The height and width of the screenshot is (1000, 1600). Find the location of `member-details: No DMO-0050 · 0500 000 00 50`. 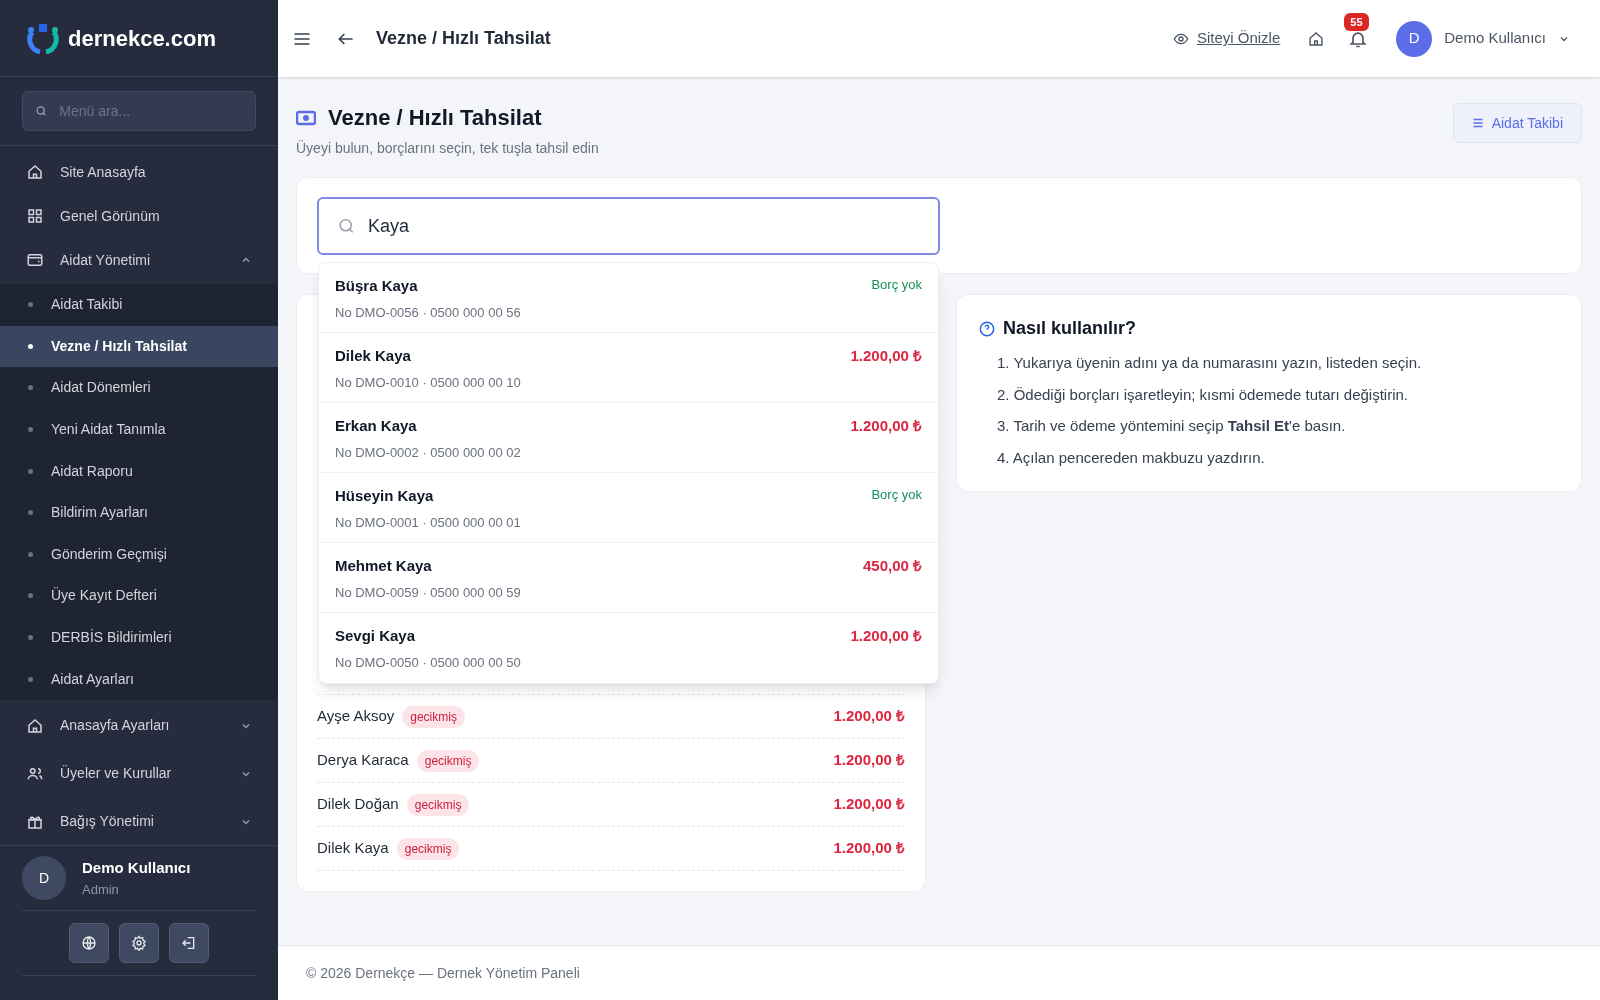

member-details: No DMO-0050 · 0500 000 00 50 is located at coordinates (428, 662).